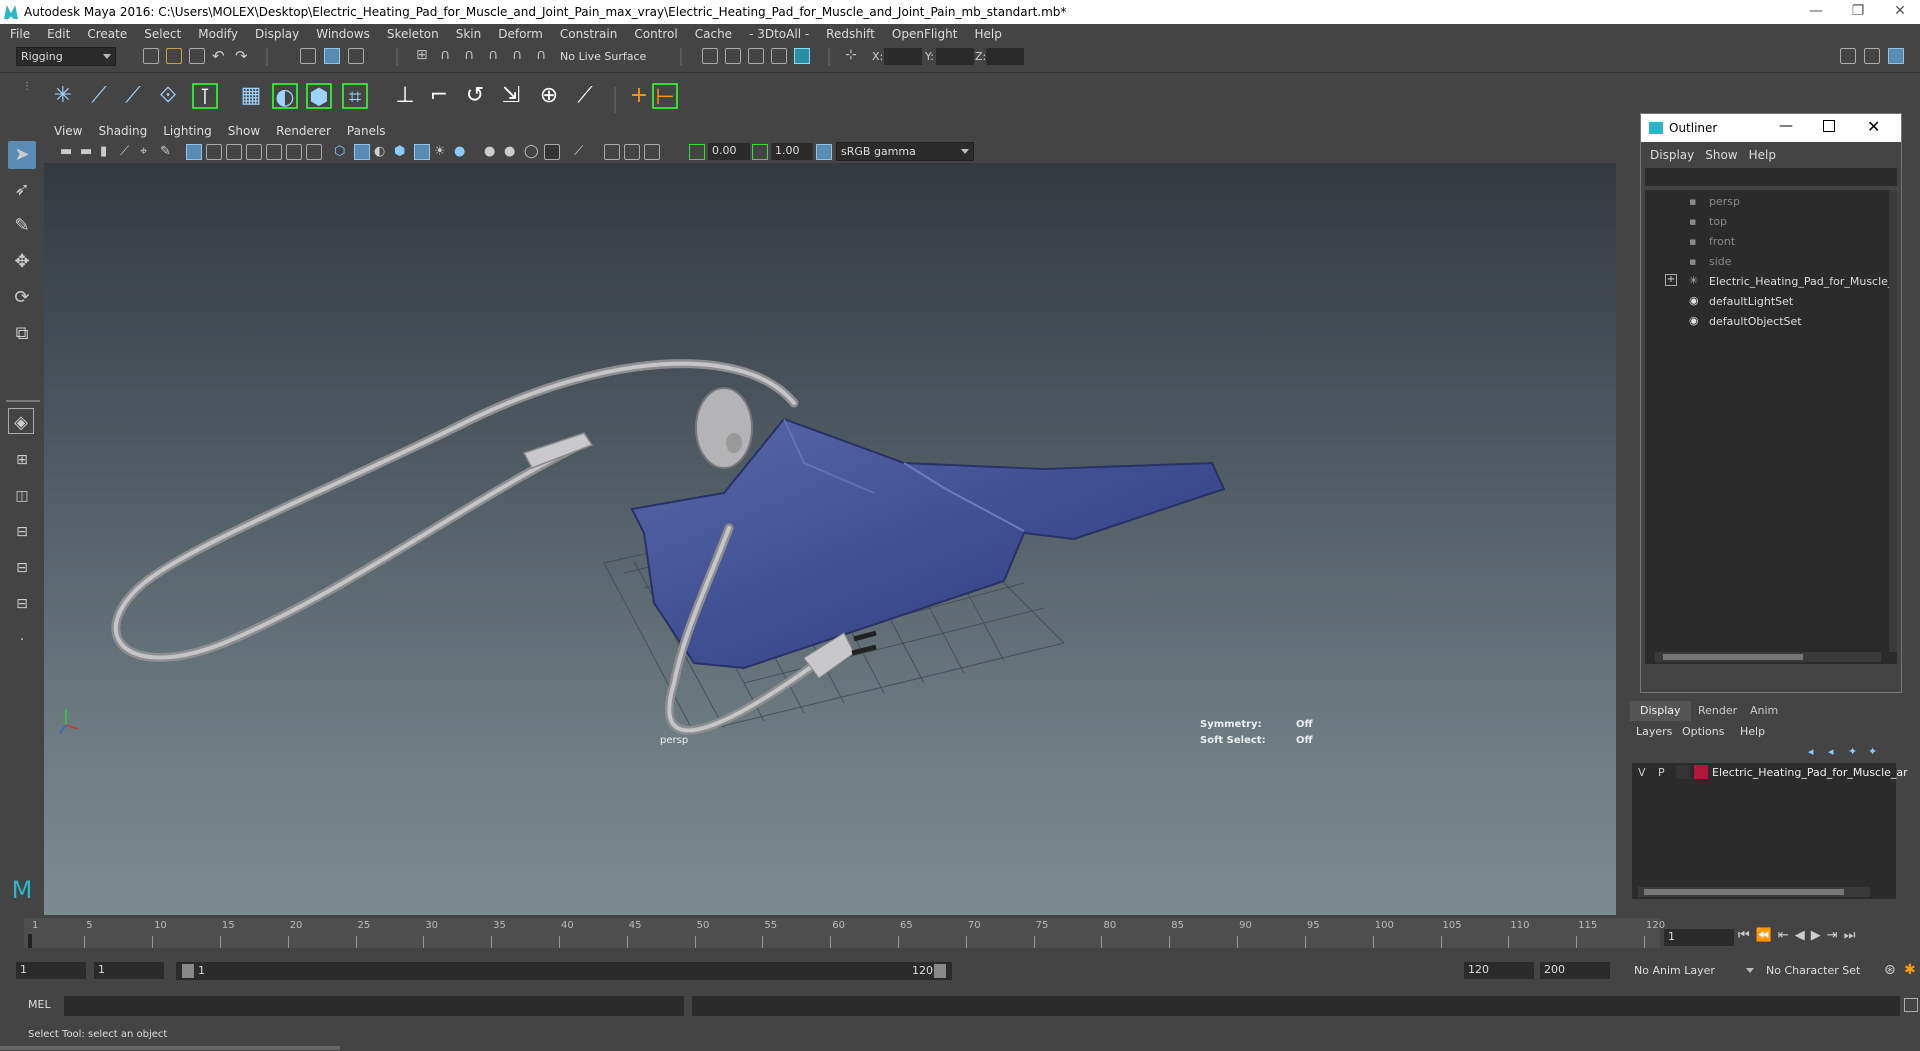 The height and width of the screenshot is (1051, 1920). I want to click on panel-menu-lighting: Lighting, so click(187, 130).